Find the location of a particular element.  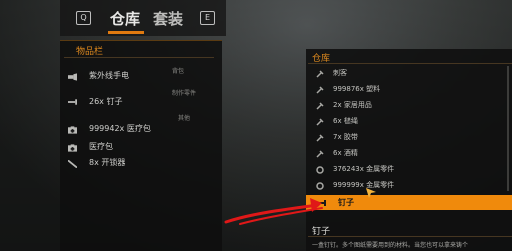

next-tab-key-hint: E is located at coordinates (207, 18).